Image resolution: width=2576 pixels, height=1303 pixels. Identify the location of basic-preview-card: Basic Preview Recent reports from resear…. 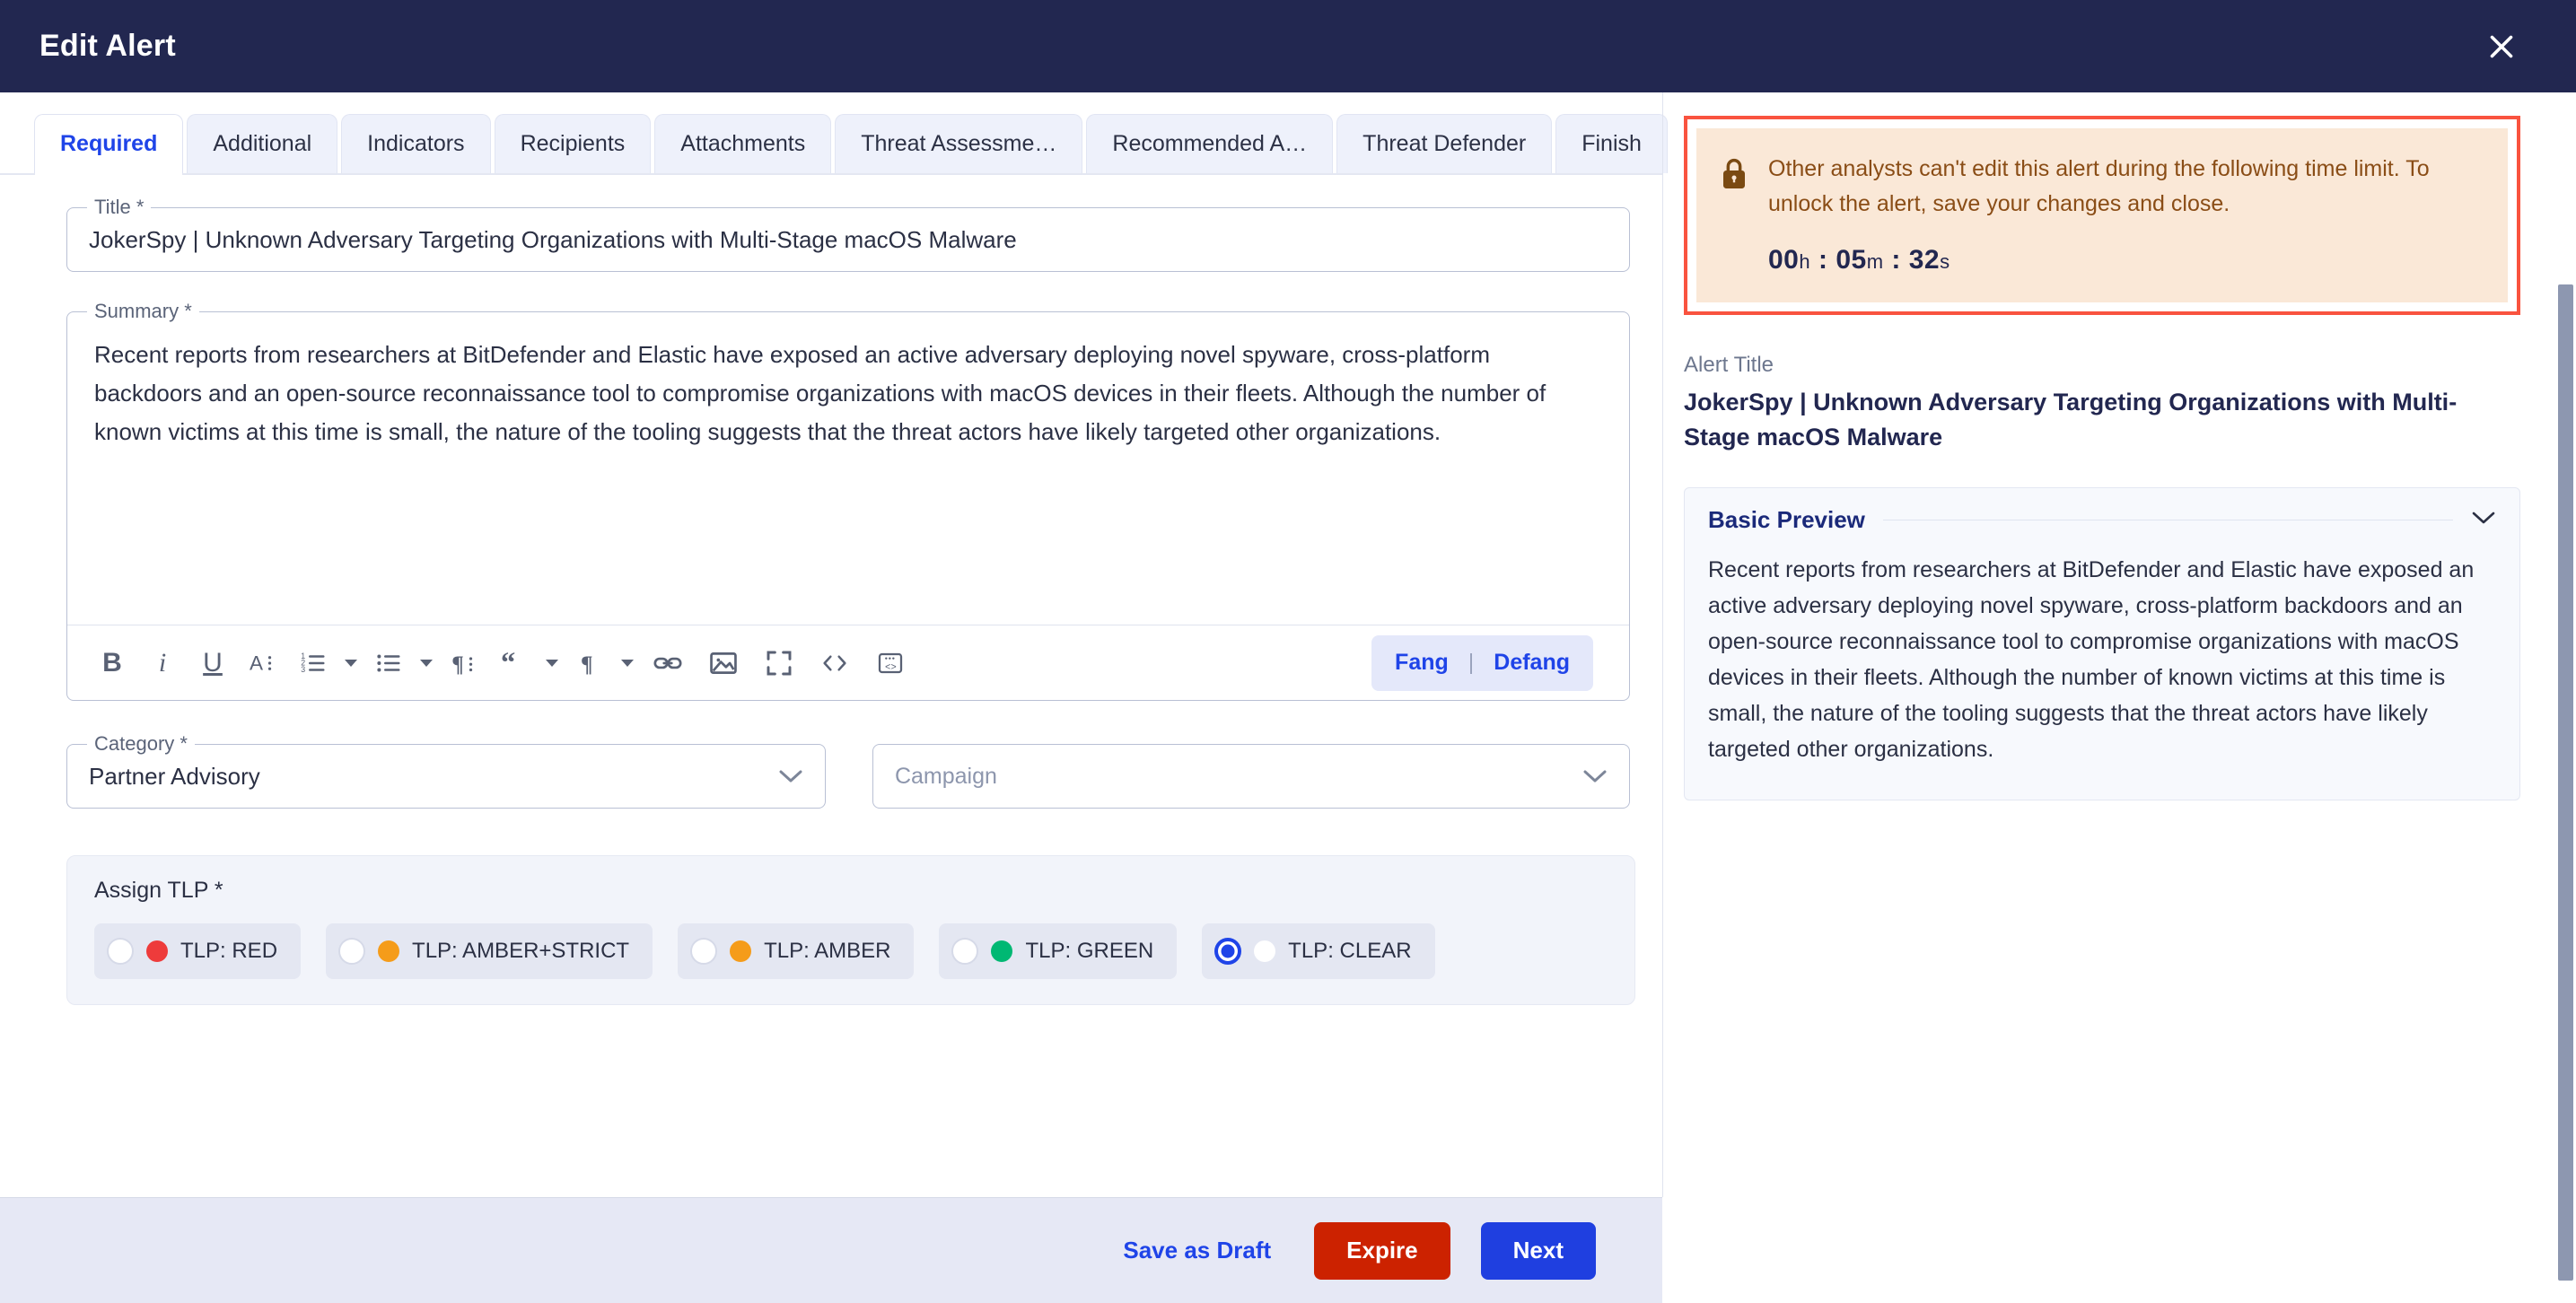
(2102, 644).